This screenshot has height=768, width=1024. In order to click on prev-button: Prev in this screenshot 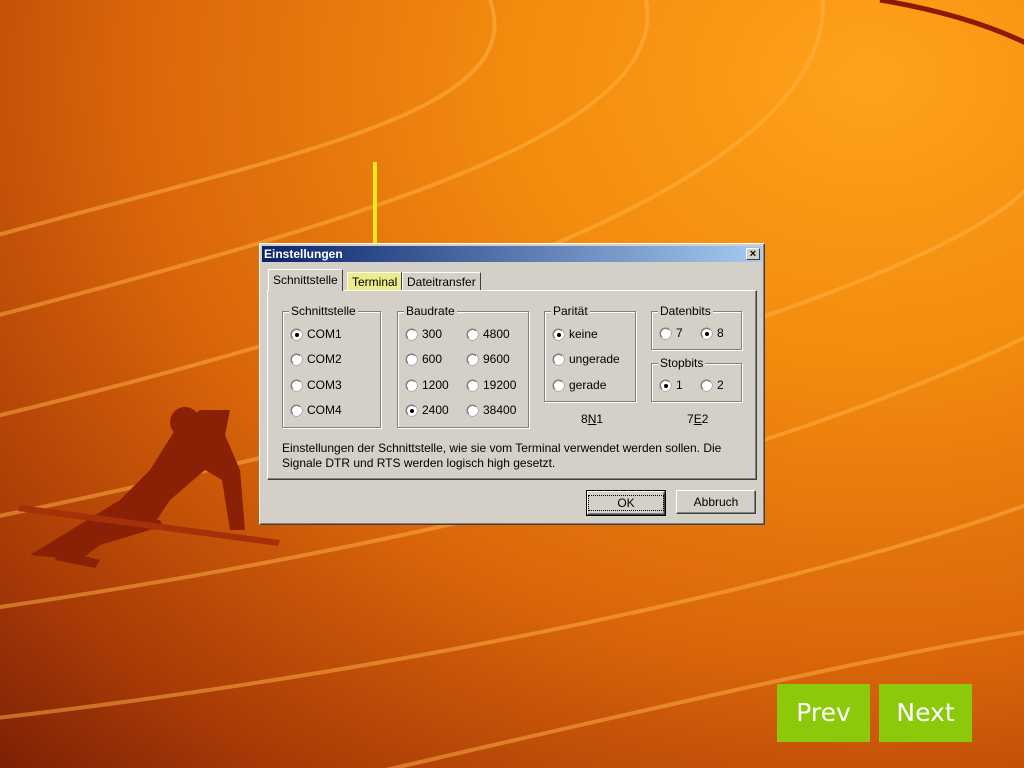, I will do `click(823, 713)`.